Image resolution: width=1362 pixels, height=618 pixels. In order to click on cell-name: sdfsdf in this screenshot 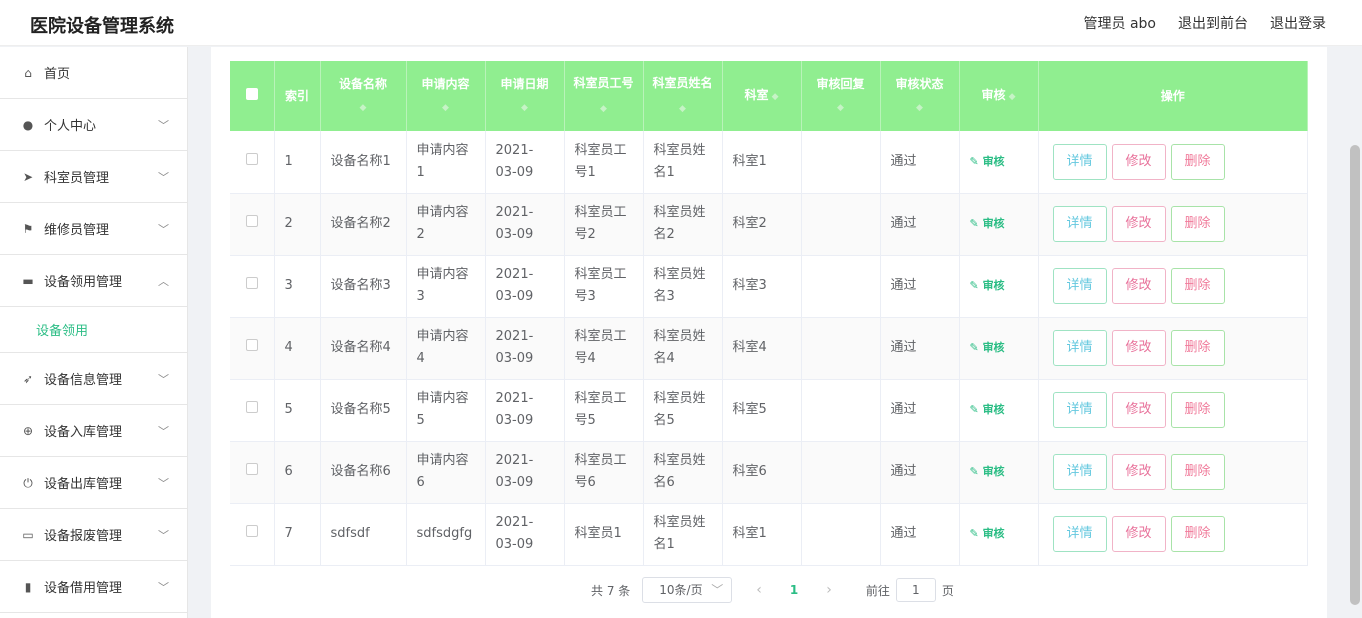, I will do `click(363, 534)`.